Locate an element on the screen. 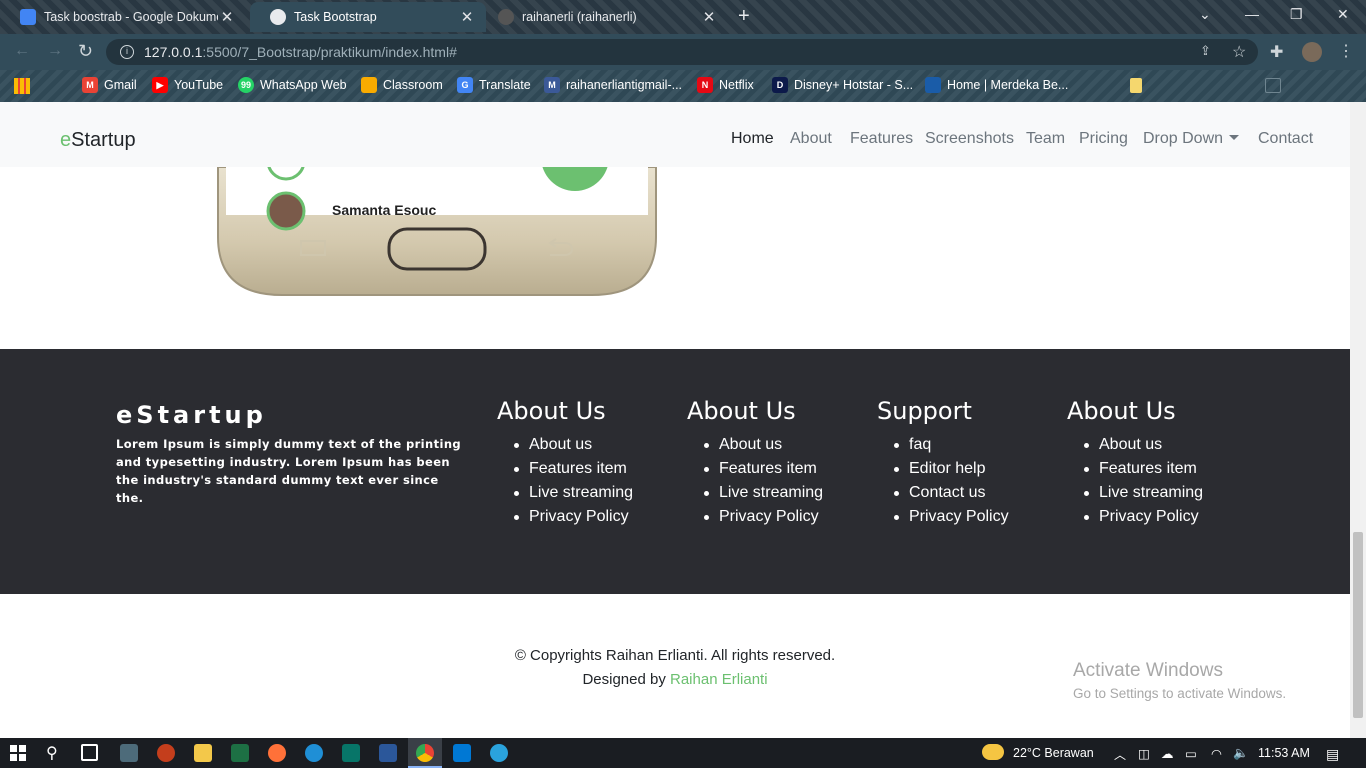  onedrive-icon: ☁ is located at coordinates (1167, 753).